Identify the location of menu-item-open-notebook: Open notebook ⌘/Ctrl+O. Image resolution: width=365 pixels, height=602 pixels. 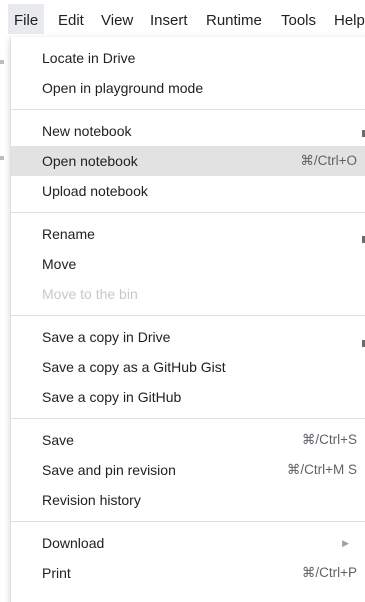
(188, 161).